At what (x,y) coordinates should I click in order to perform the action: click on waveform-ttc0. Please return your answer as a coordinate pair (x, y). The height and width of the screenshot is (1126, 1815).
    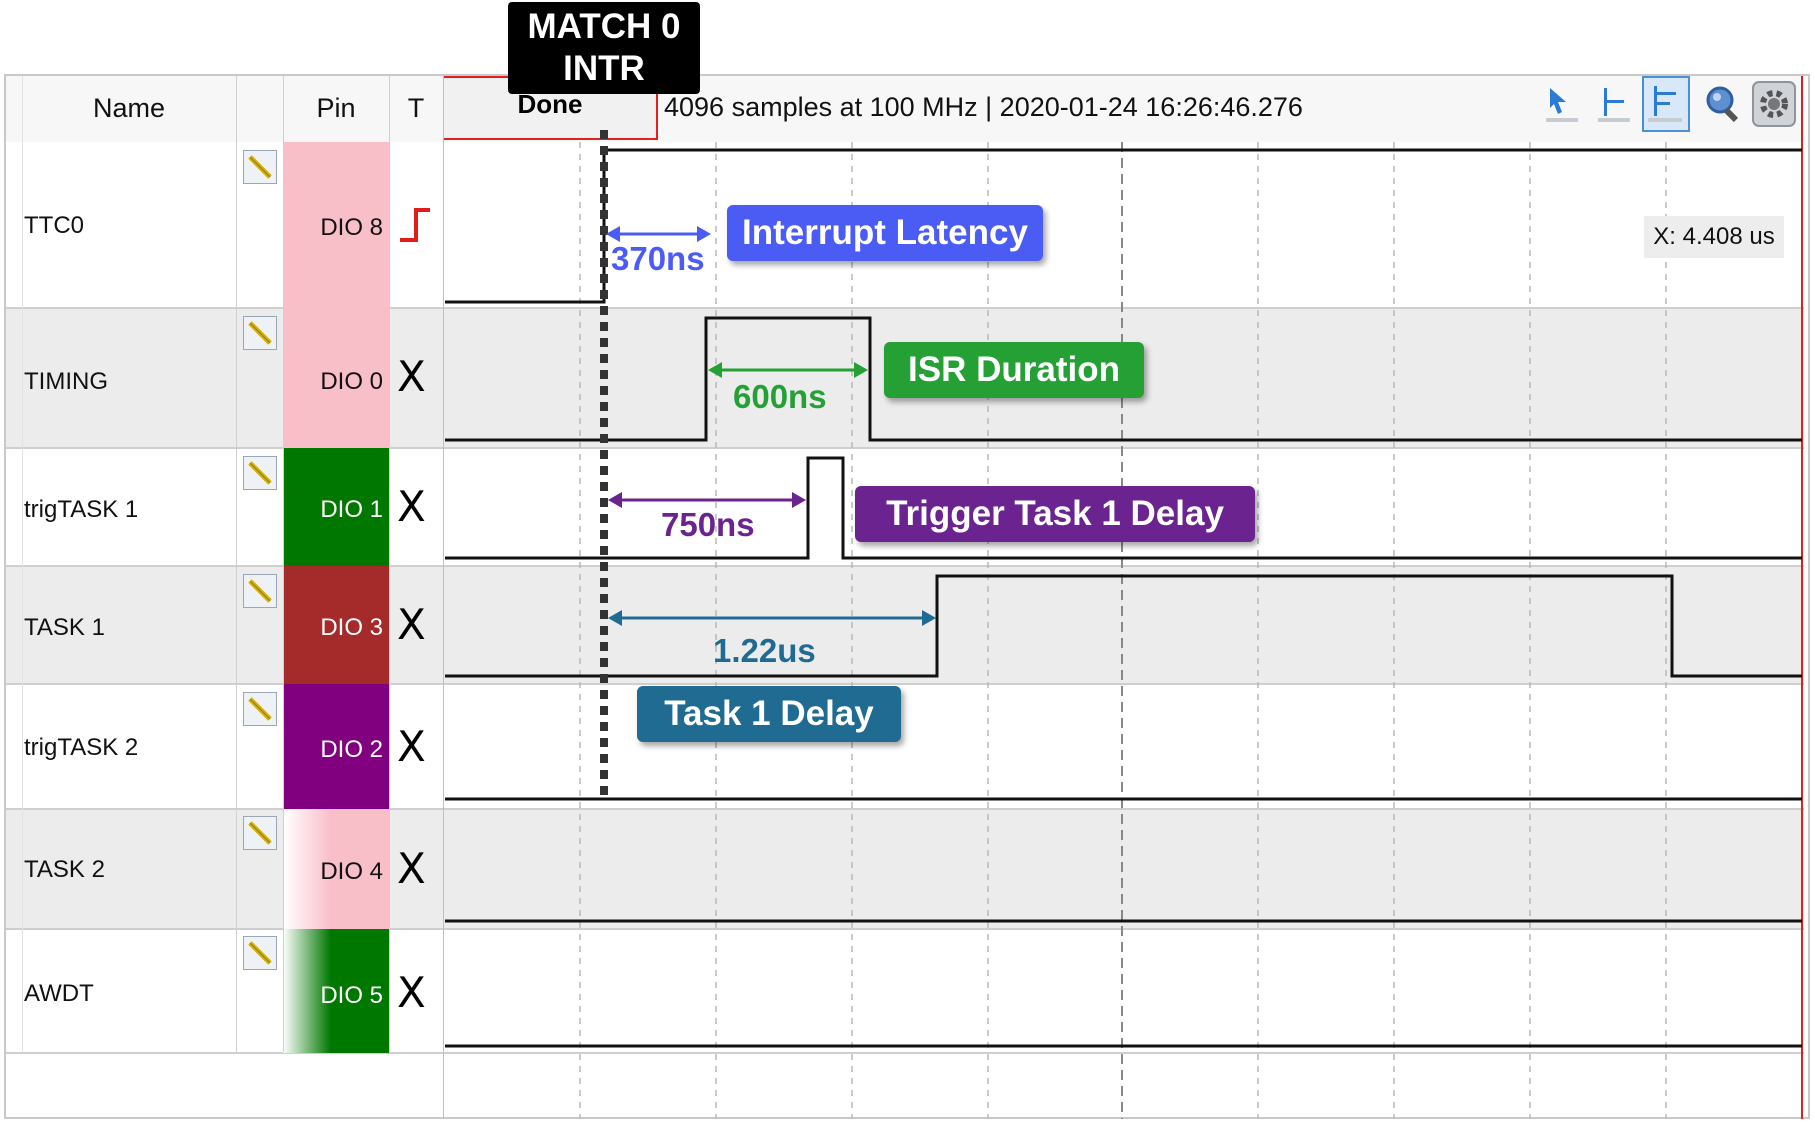
    Looking at the image, I should click on (1123, 226).